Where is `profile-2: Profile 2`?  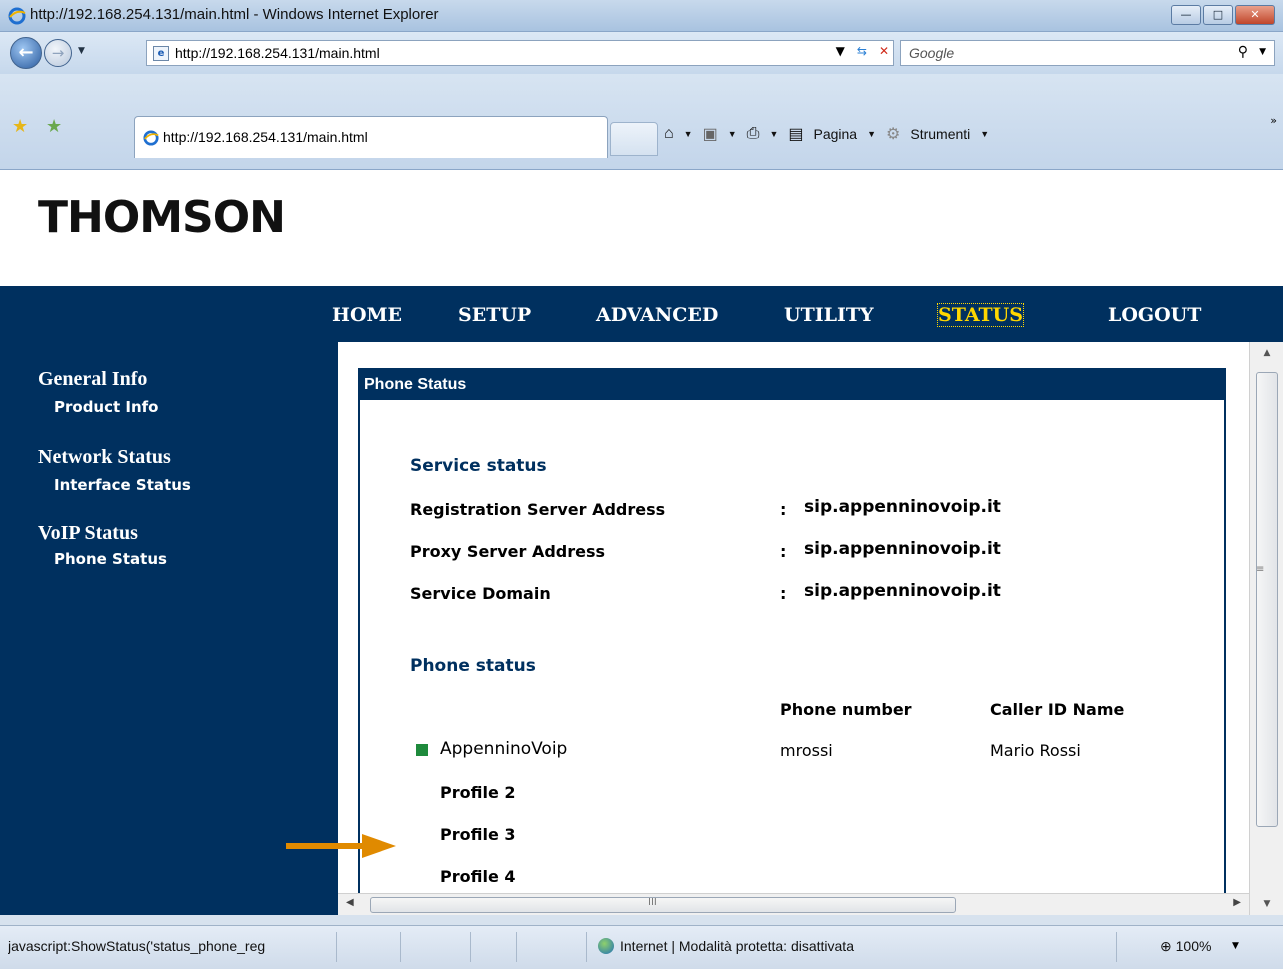 profile-2: Profile 2 is located at coordinates (478, 792).